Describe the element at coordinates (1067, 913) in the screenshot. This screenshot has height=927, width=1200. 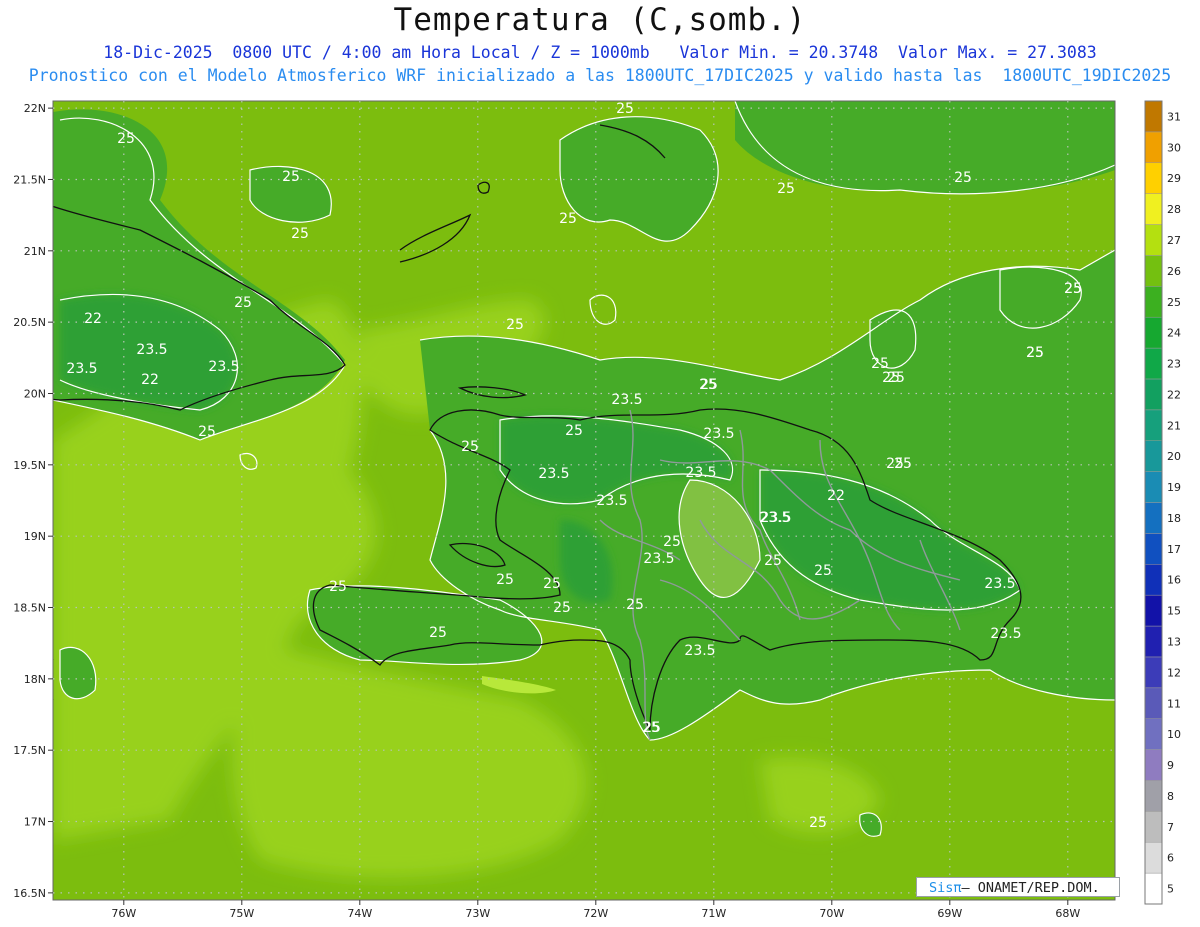
I see `lon-tick-label: 68W` at that location.